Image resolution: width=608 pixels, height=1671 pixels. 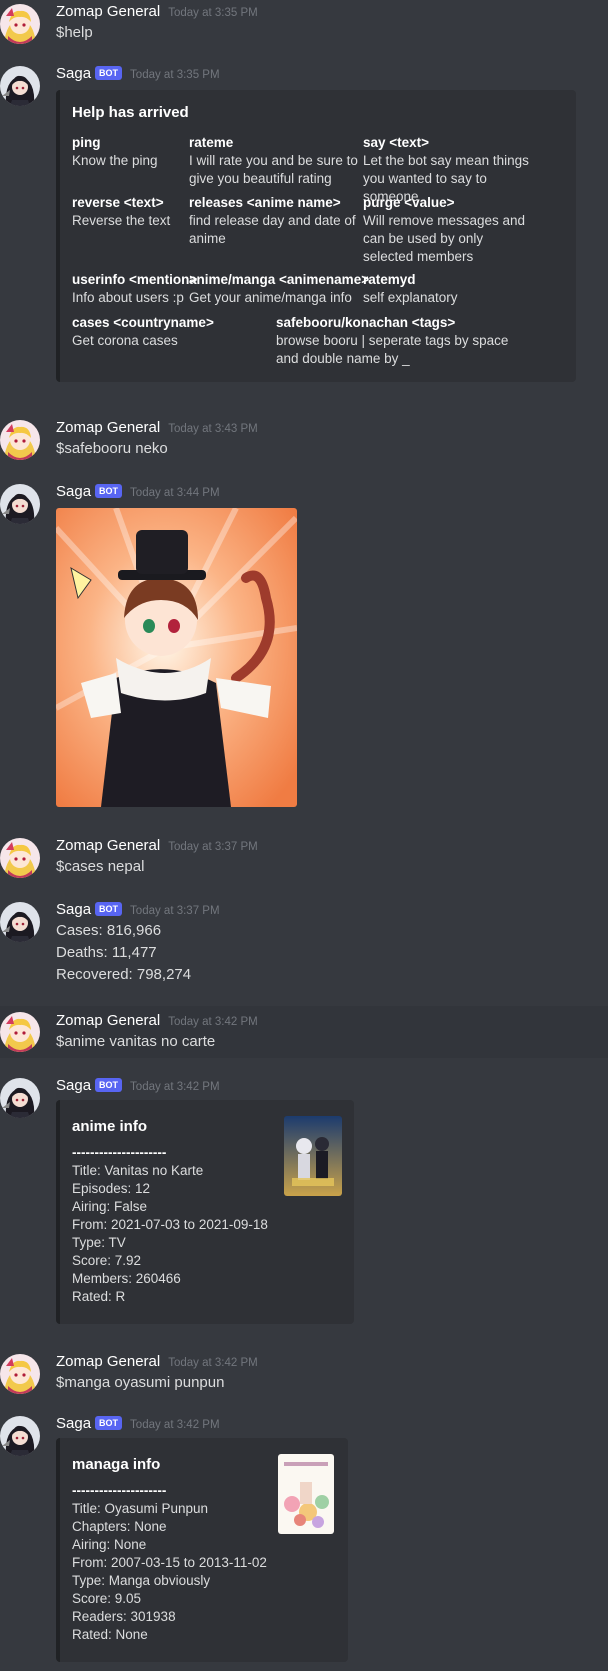 What do you see at coordinates (135, 279) in the screenshot?
I see `field-name: userinfo <mention>` at bounding box center [135, 279].